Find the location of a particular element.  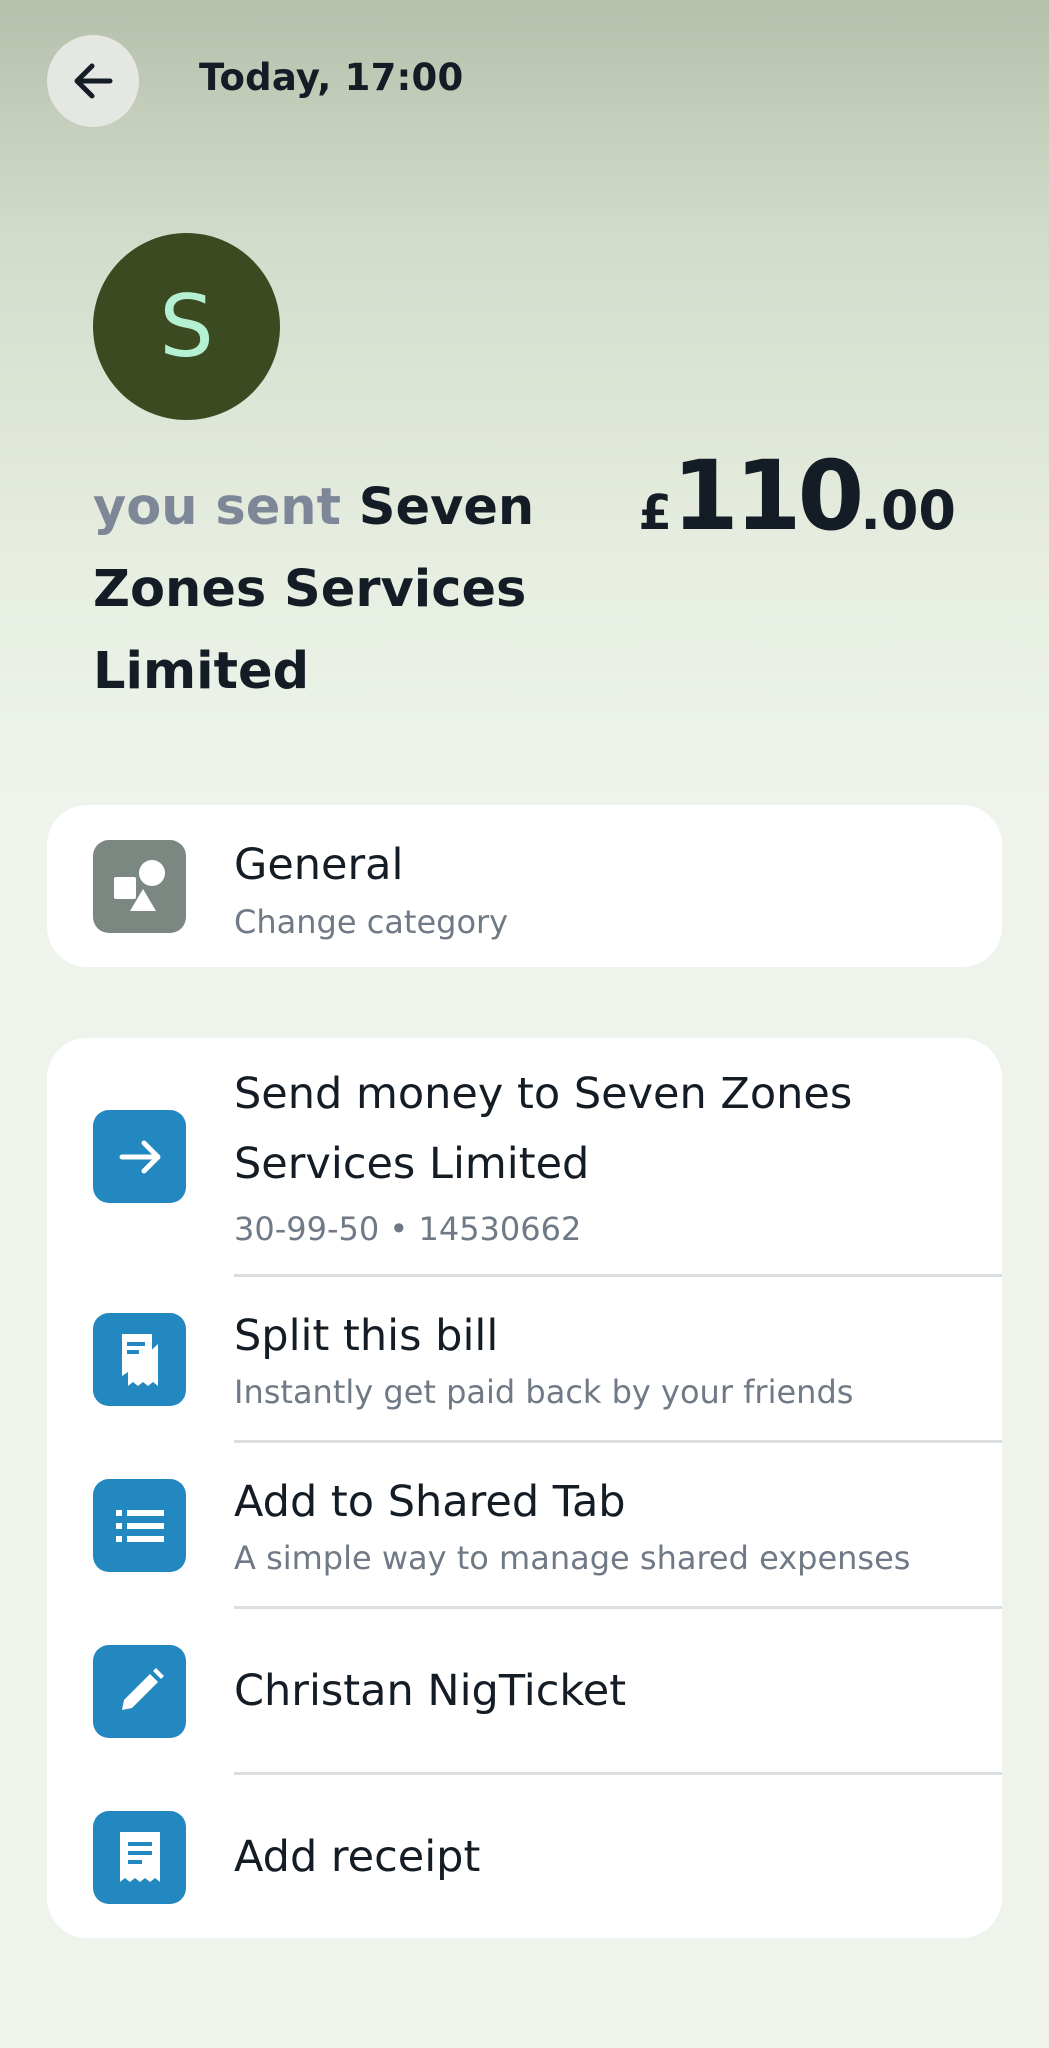

shapes-icon is located at coordinates (139, 885).